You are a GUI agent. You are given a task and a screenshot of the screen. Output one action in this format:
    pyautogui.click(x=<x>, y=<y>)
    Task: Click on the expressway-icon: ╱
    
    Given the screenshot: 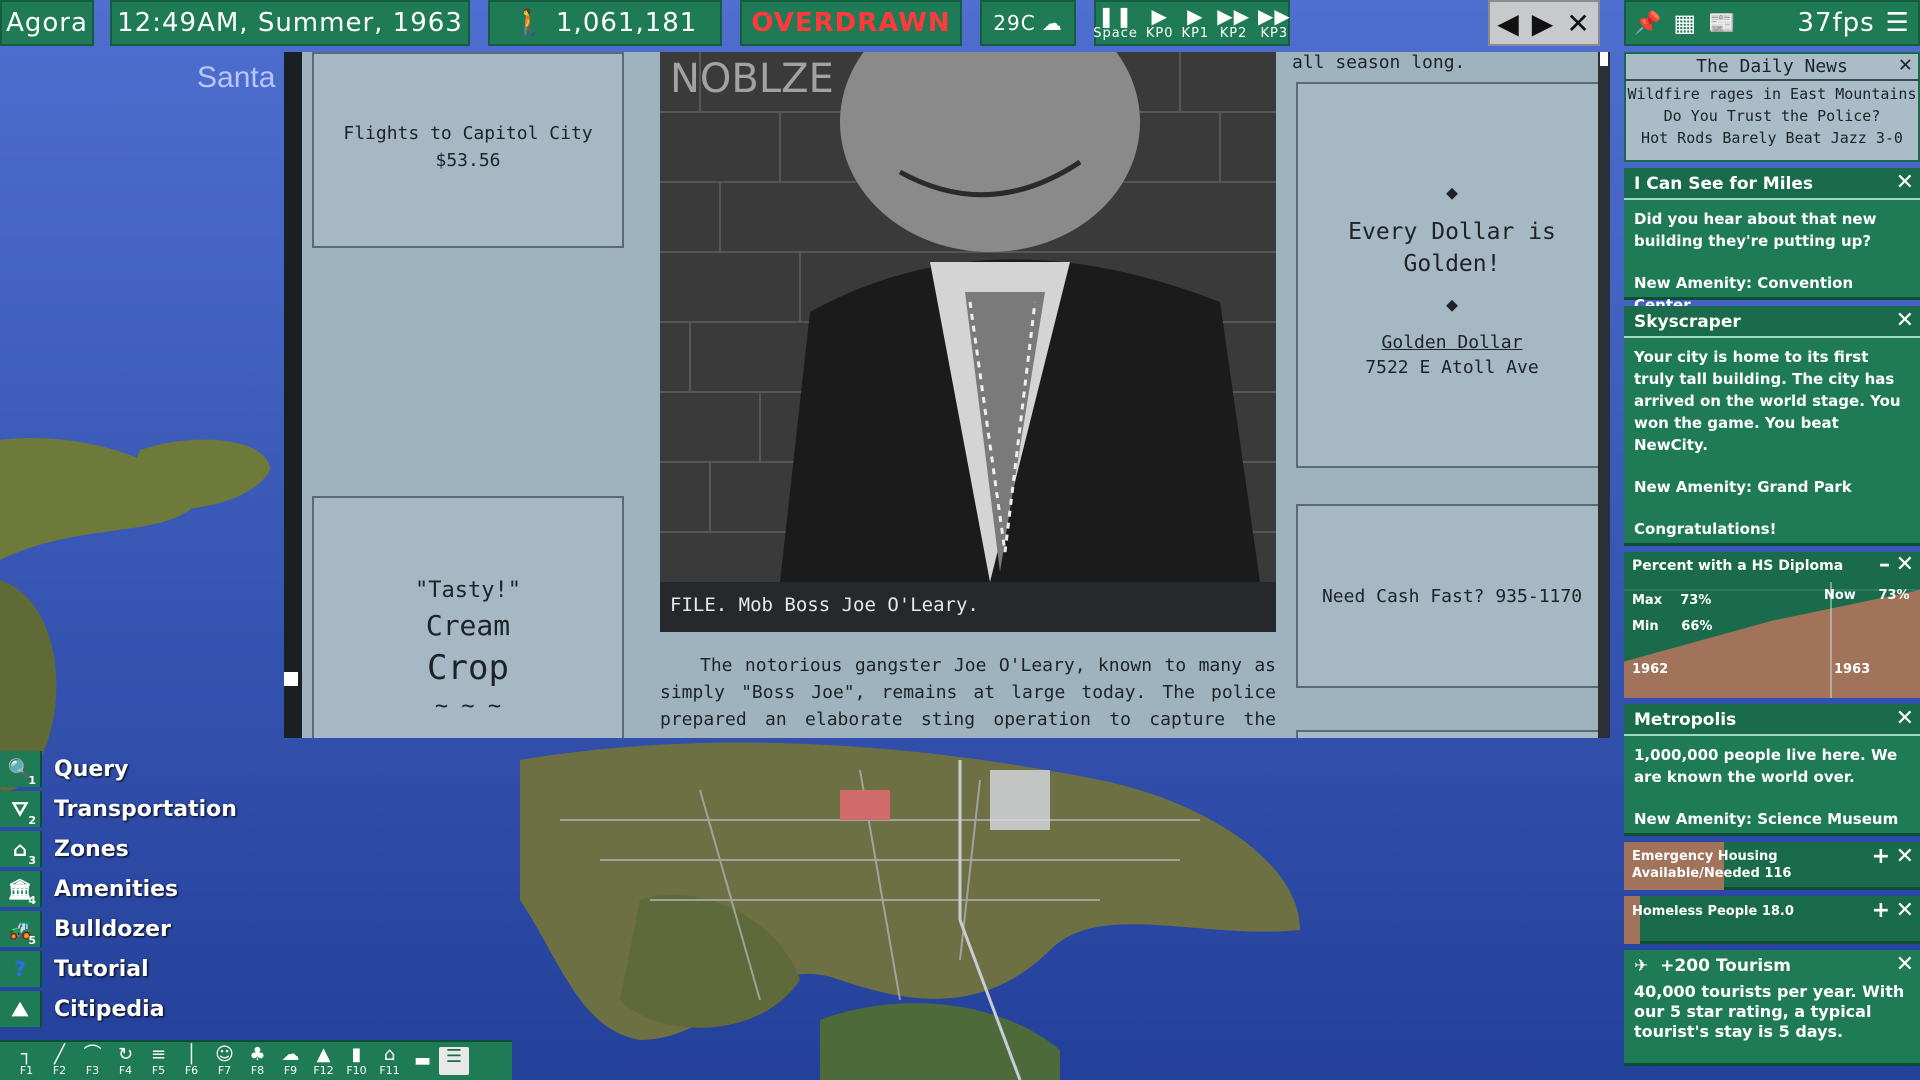 What is the action you would take?
    pyautogui.click(x=59, y=1054)
    